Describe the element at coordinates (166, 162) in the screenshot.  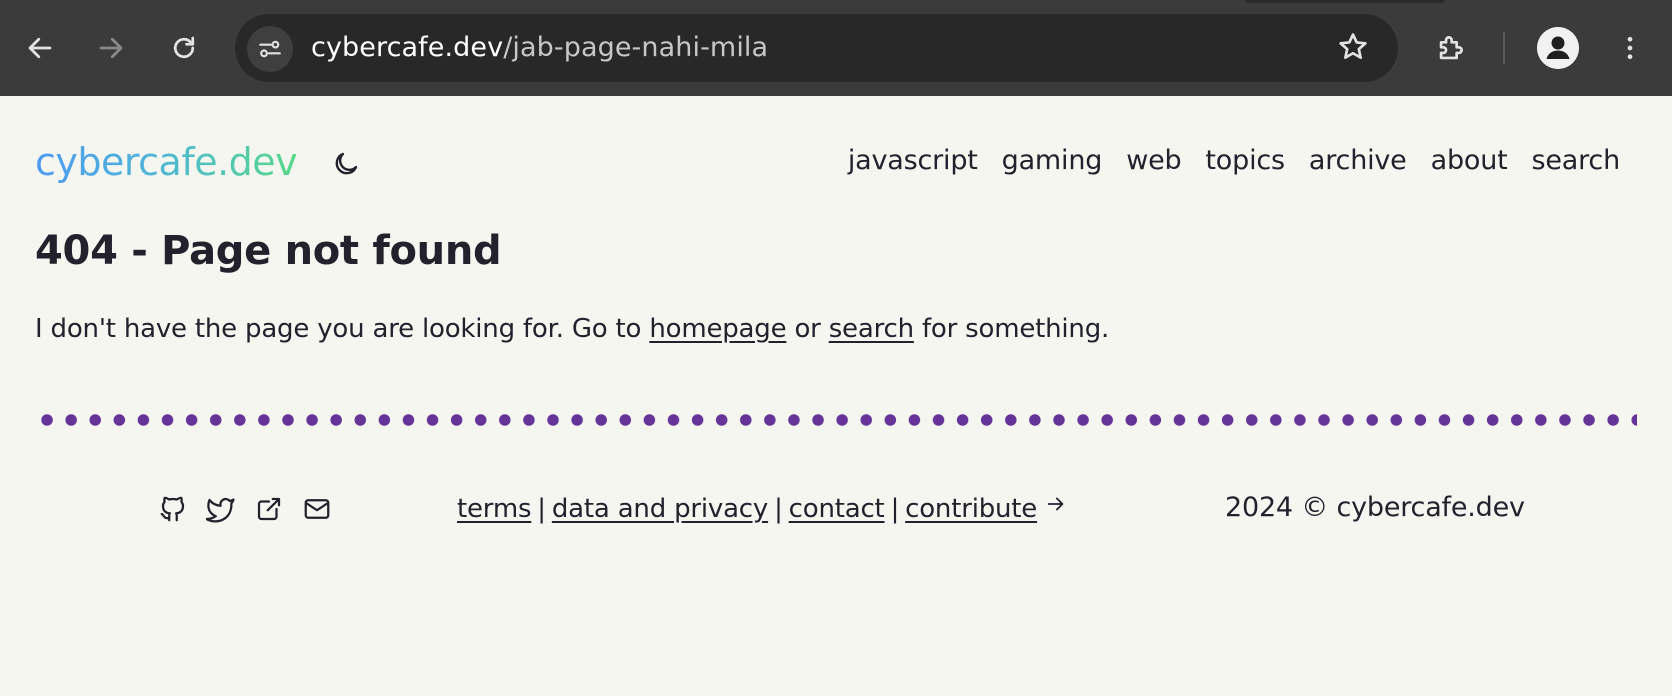
I see `site-logo: cybercafe.dev` at that location.